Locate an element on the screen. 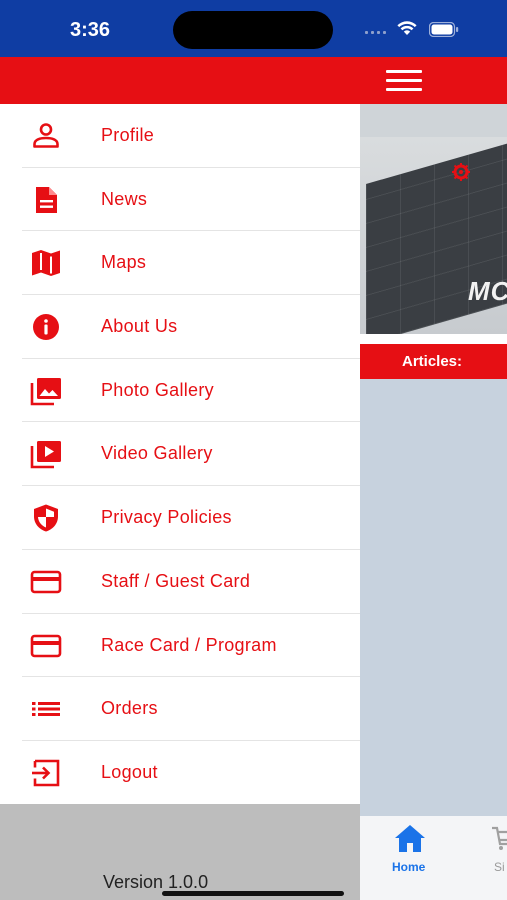 The image size is (507, 900). menu-item-orders: Orders is located at coordinates (180, 709).